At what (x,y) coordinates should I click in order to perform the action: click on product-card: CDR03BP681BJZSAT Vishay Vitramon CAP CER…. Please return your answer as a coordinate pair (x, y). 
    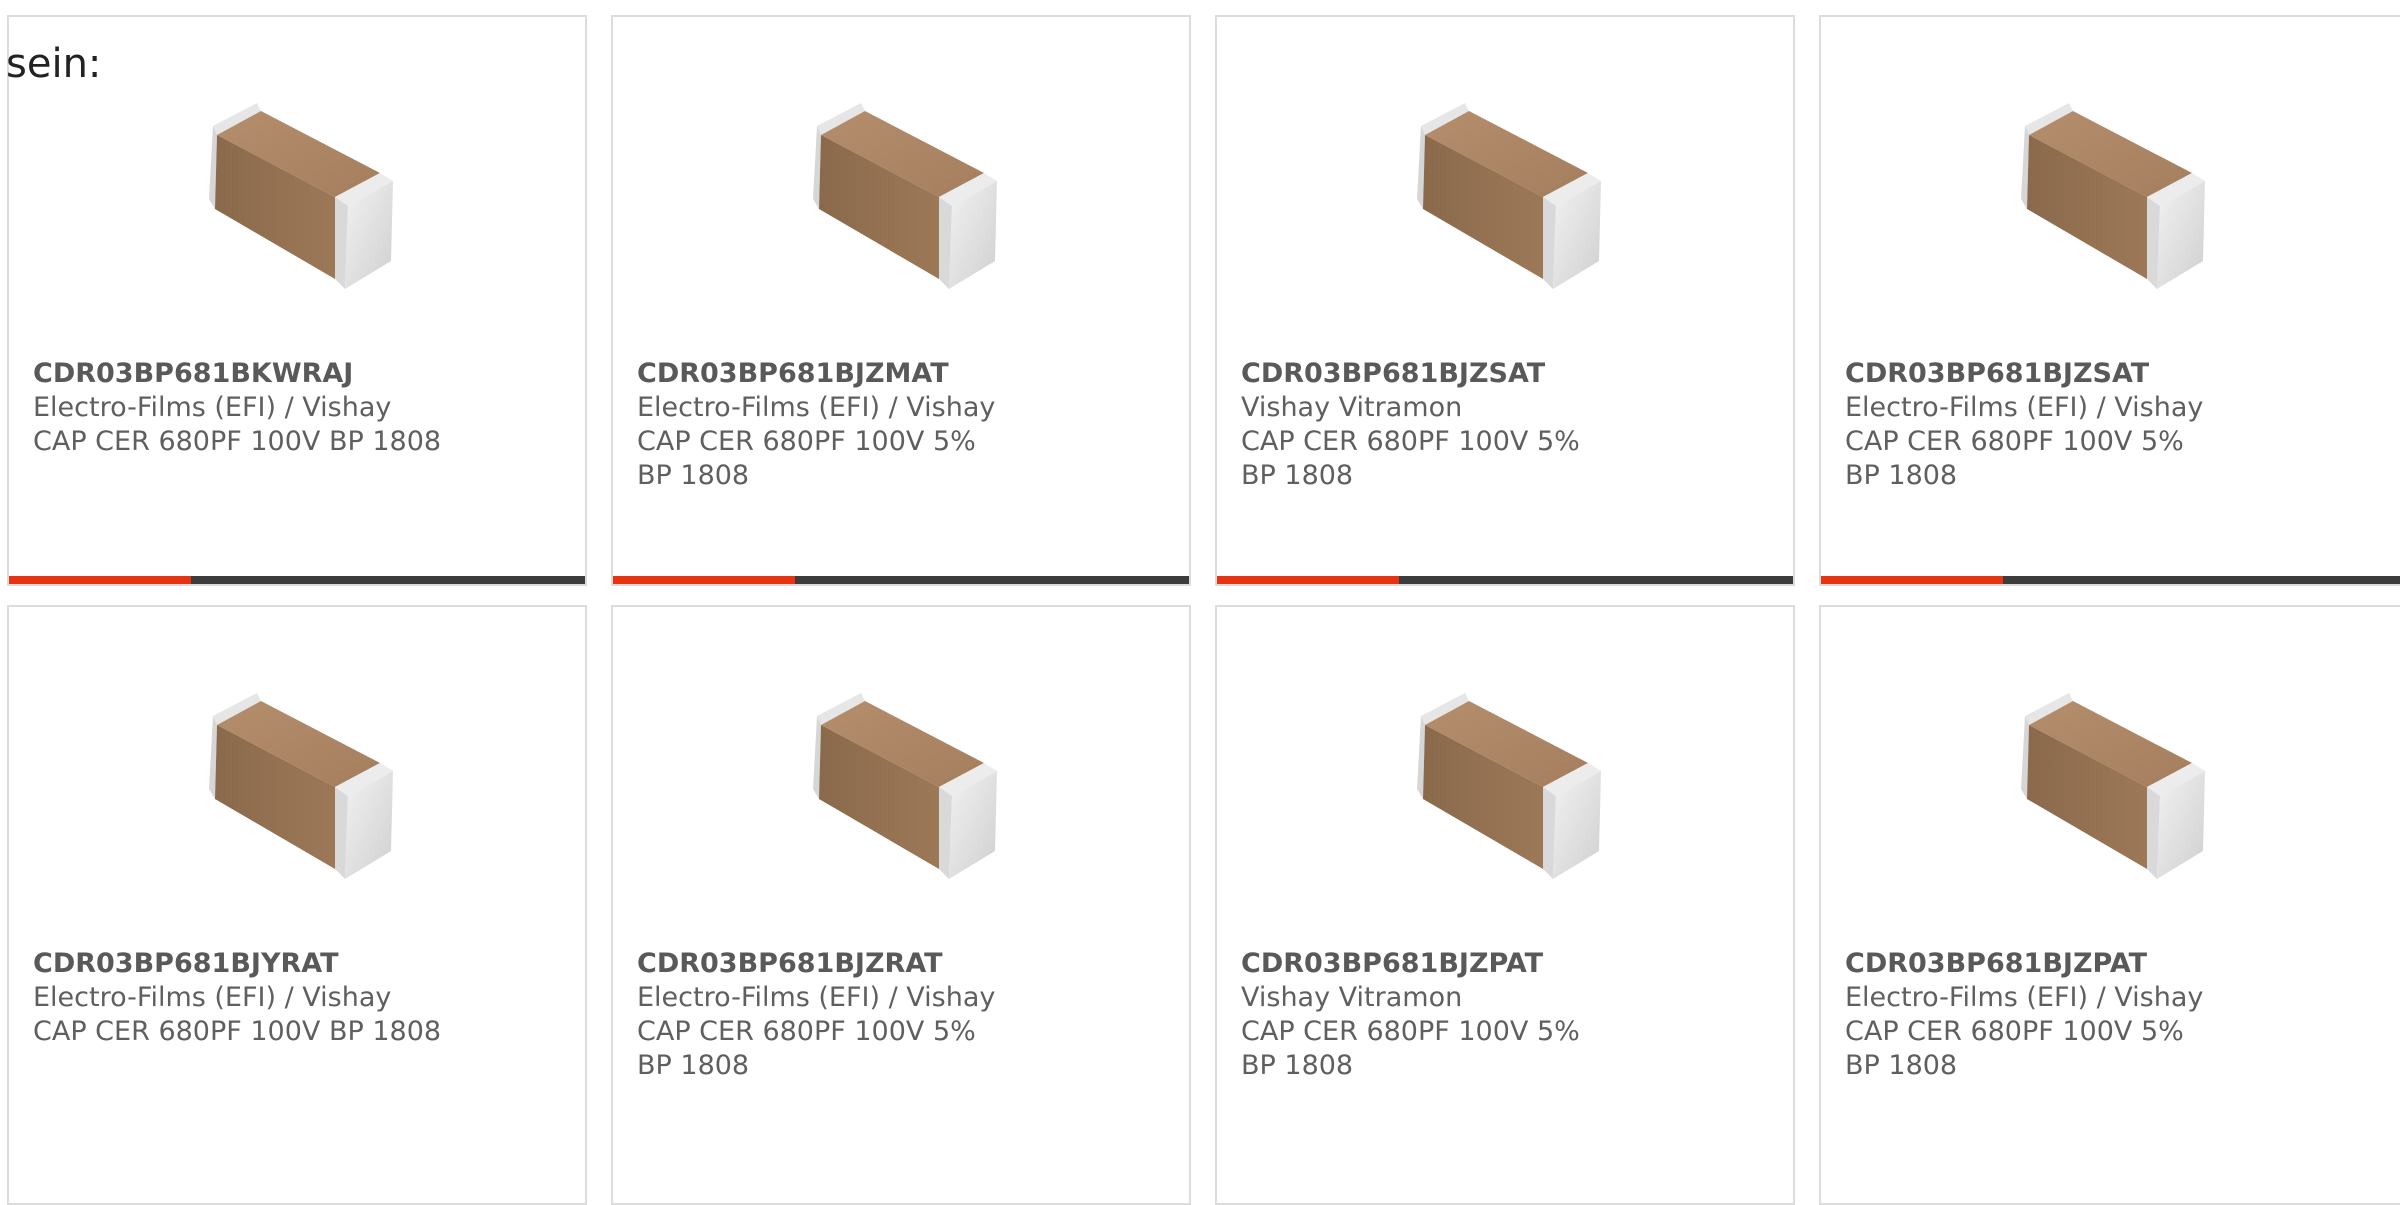
    Looking at the image, I should click on (1505, 300).